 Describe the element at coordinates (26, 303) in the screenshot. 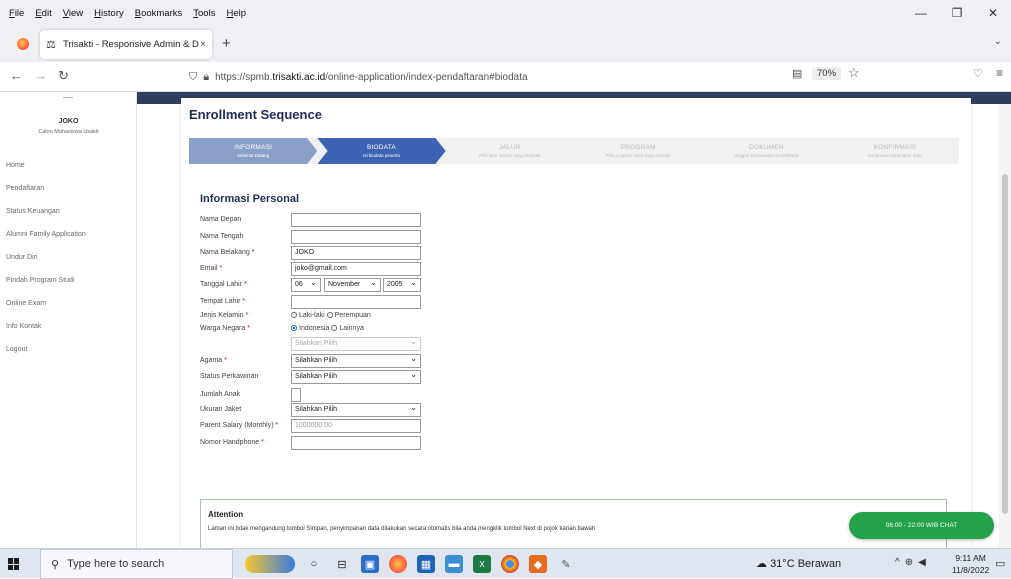

I see `sidebar-item-online-exam: Online Exam` at that location.